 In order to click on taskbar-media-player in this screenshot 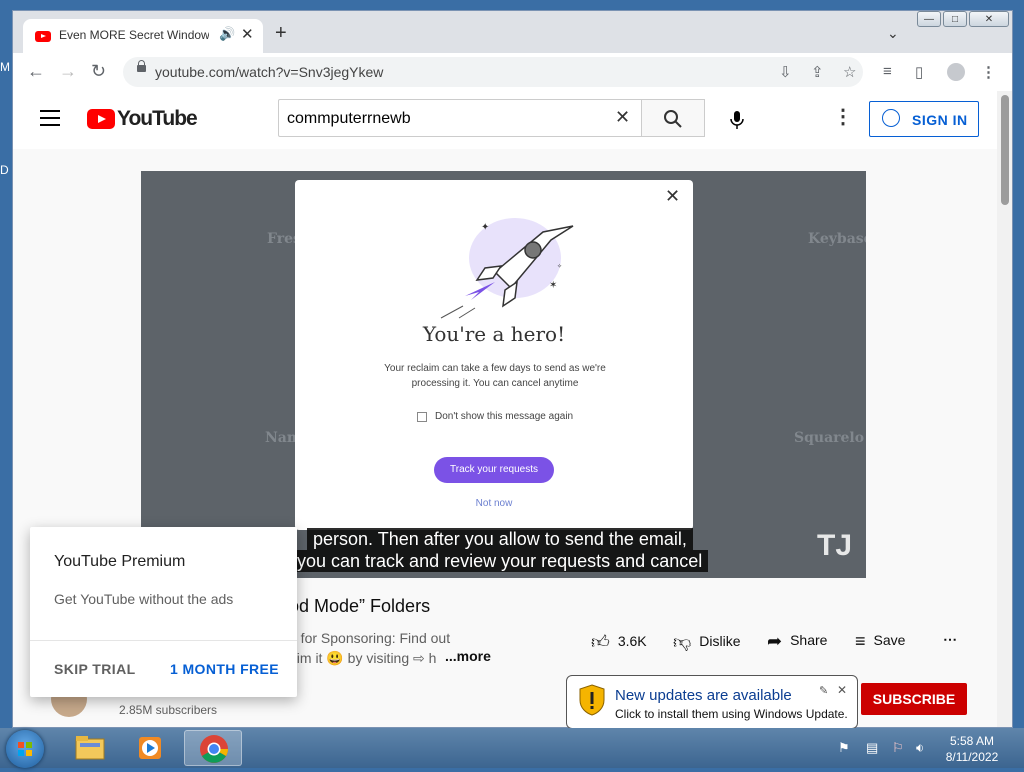, I will do `click(151, 748)`.